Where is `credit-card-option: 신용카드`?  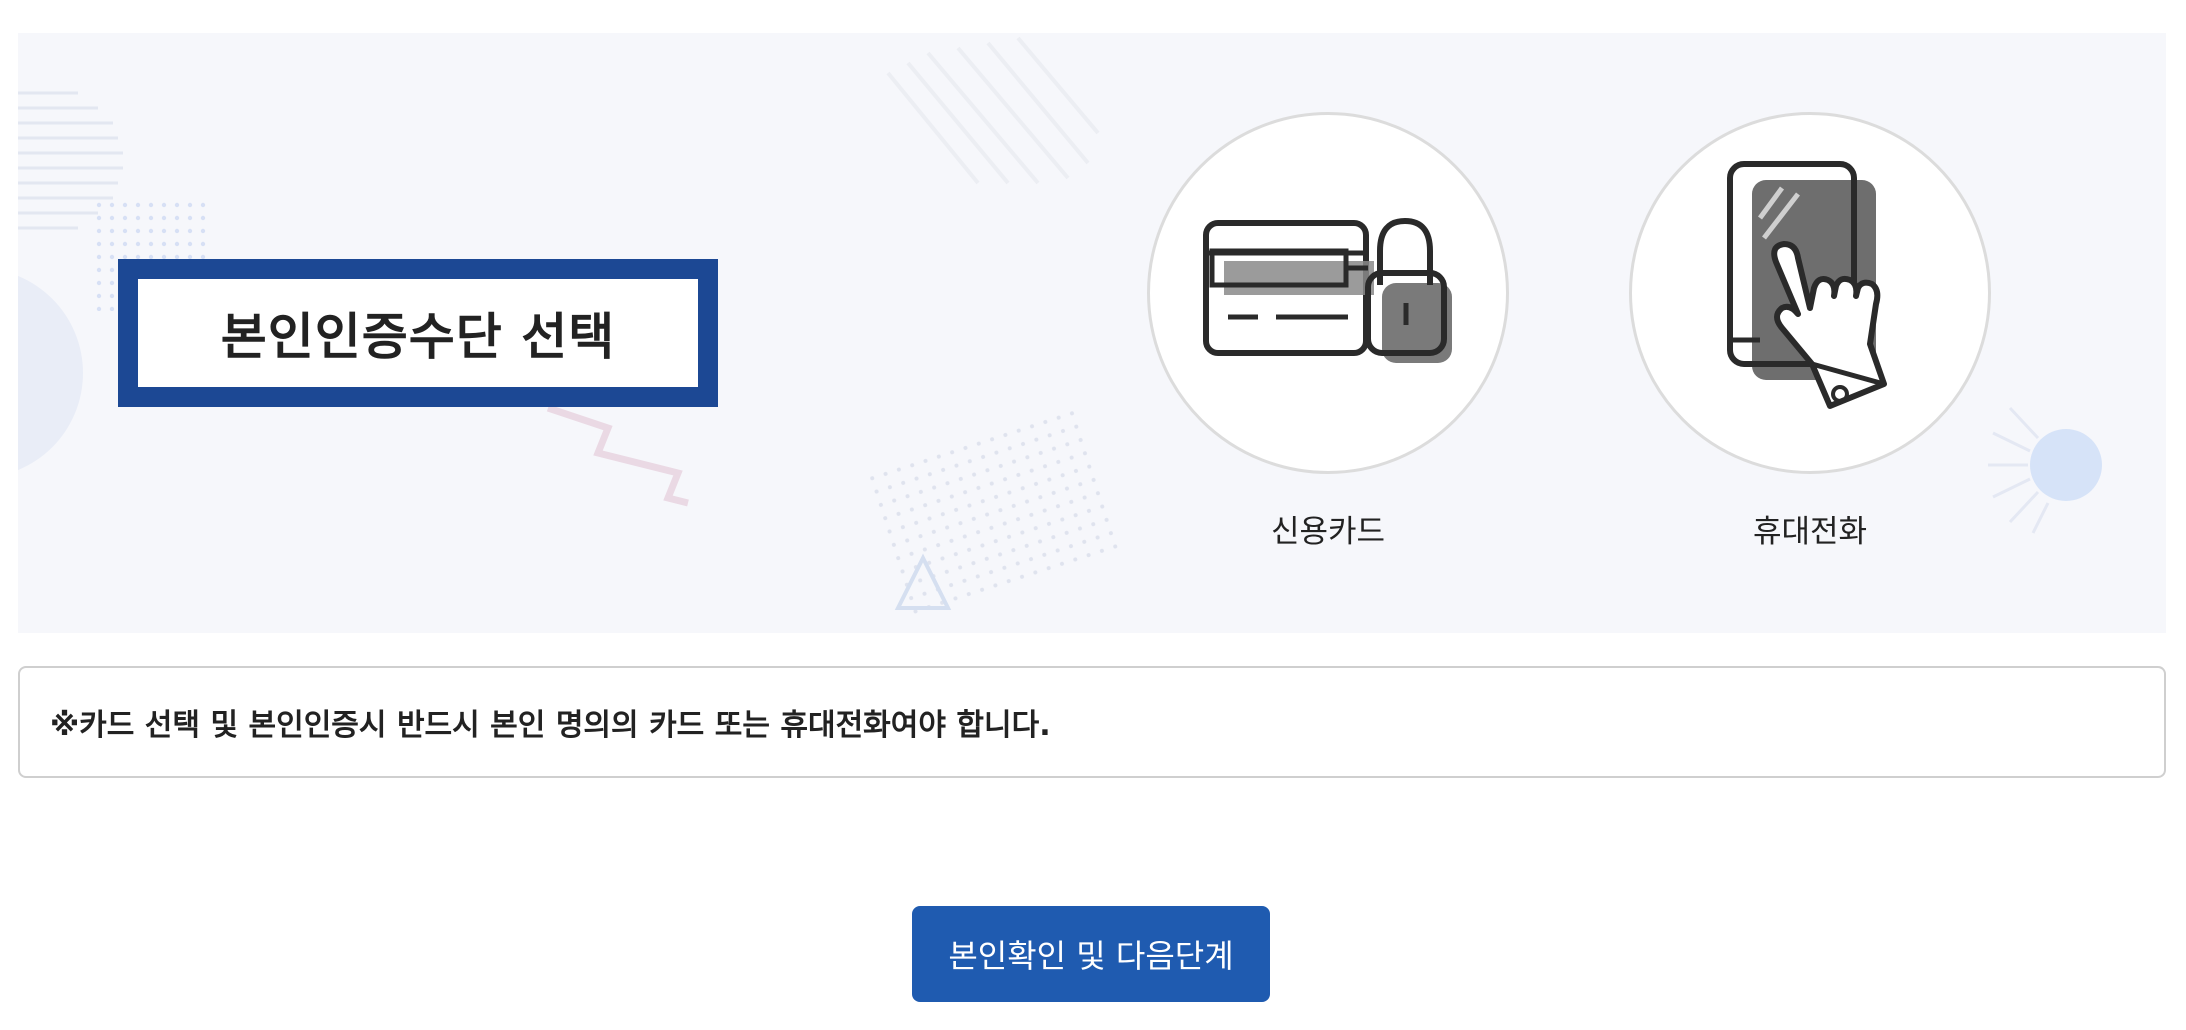
credit-card-option: 신용카드 is located at coordinates (1328, 331).